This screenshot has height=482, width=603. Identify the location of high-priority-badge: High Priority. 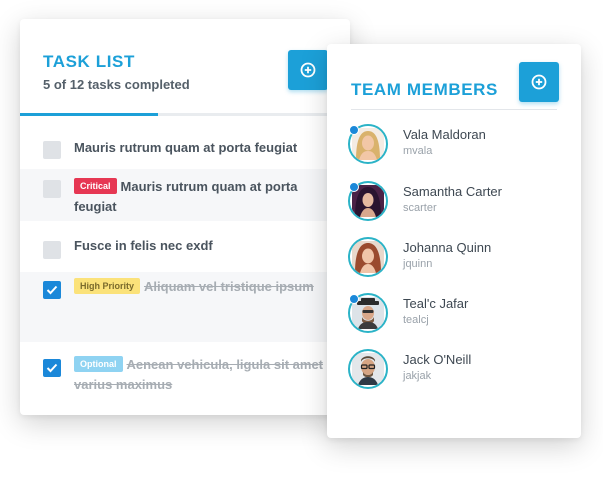
(107, 286).